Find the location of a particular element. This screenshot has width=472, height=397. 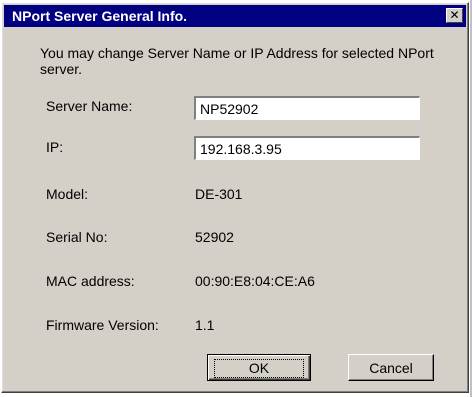

firmware-version-label: Firmware Version: is located at coordinates (102, 325).